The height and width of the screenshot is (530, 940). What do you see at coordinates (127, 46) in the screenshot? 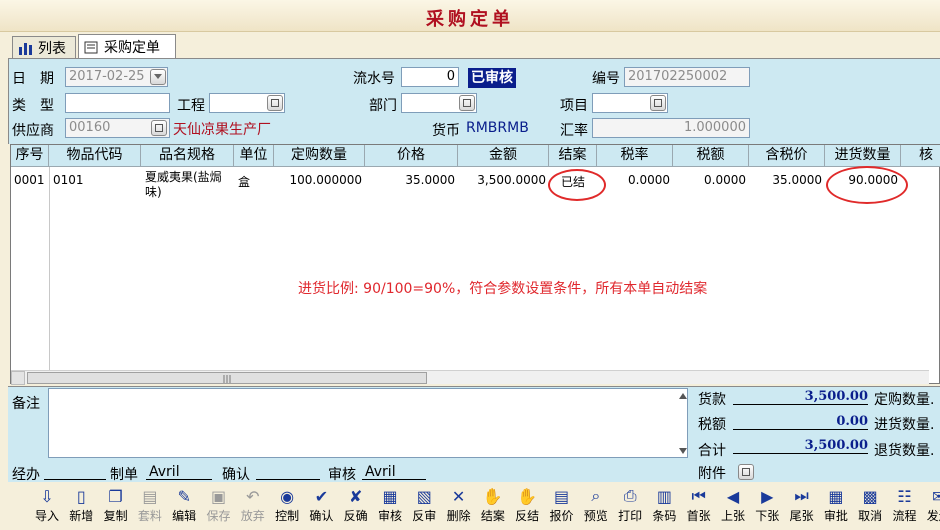
I see `tab-purchase-order: 采购定单` at bounding box center [127, 46].